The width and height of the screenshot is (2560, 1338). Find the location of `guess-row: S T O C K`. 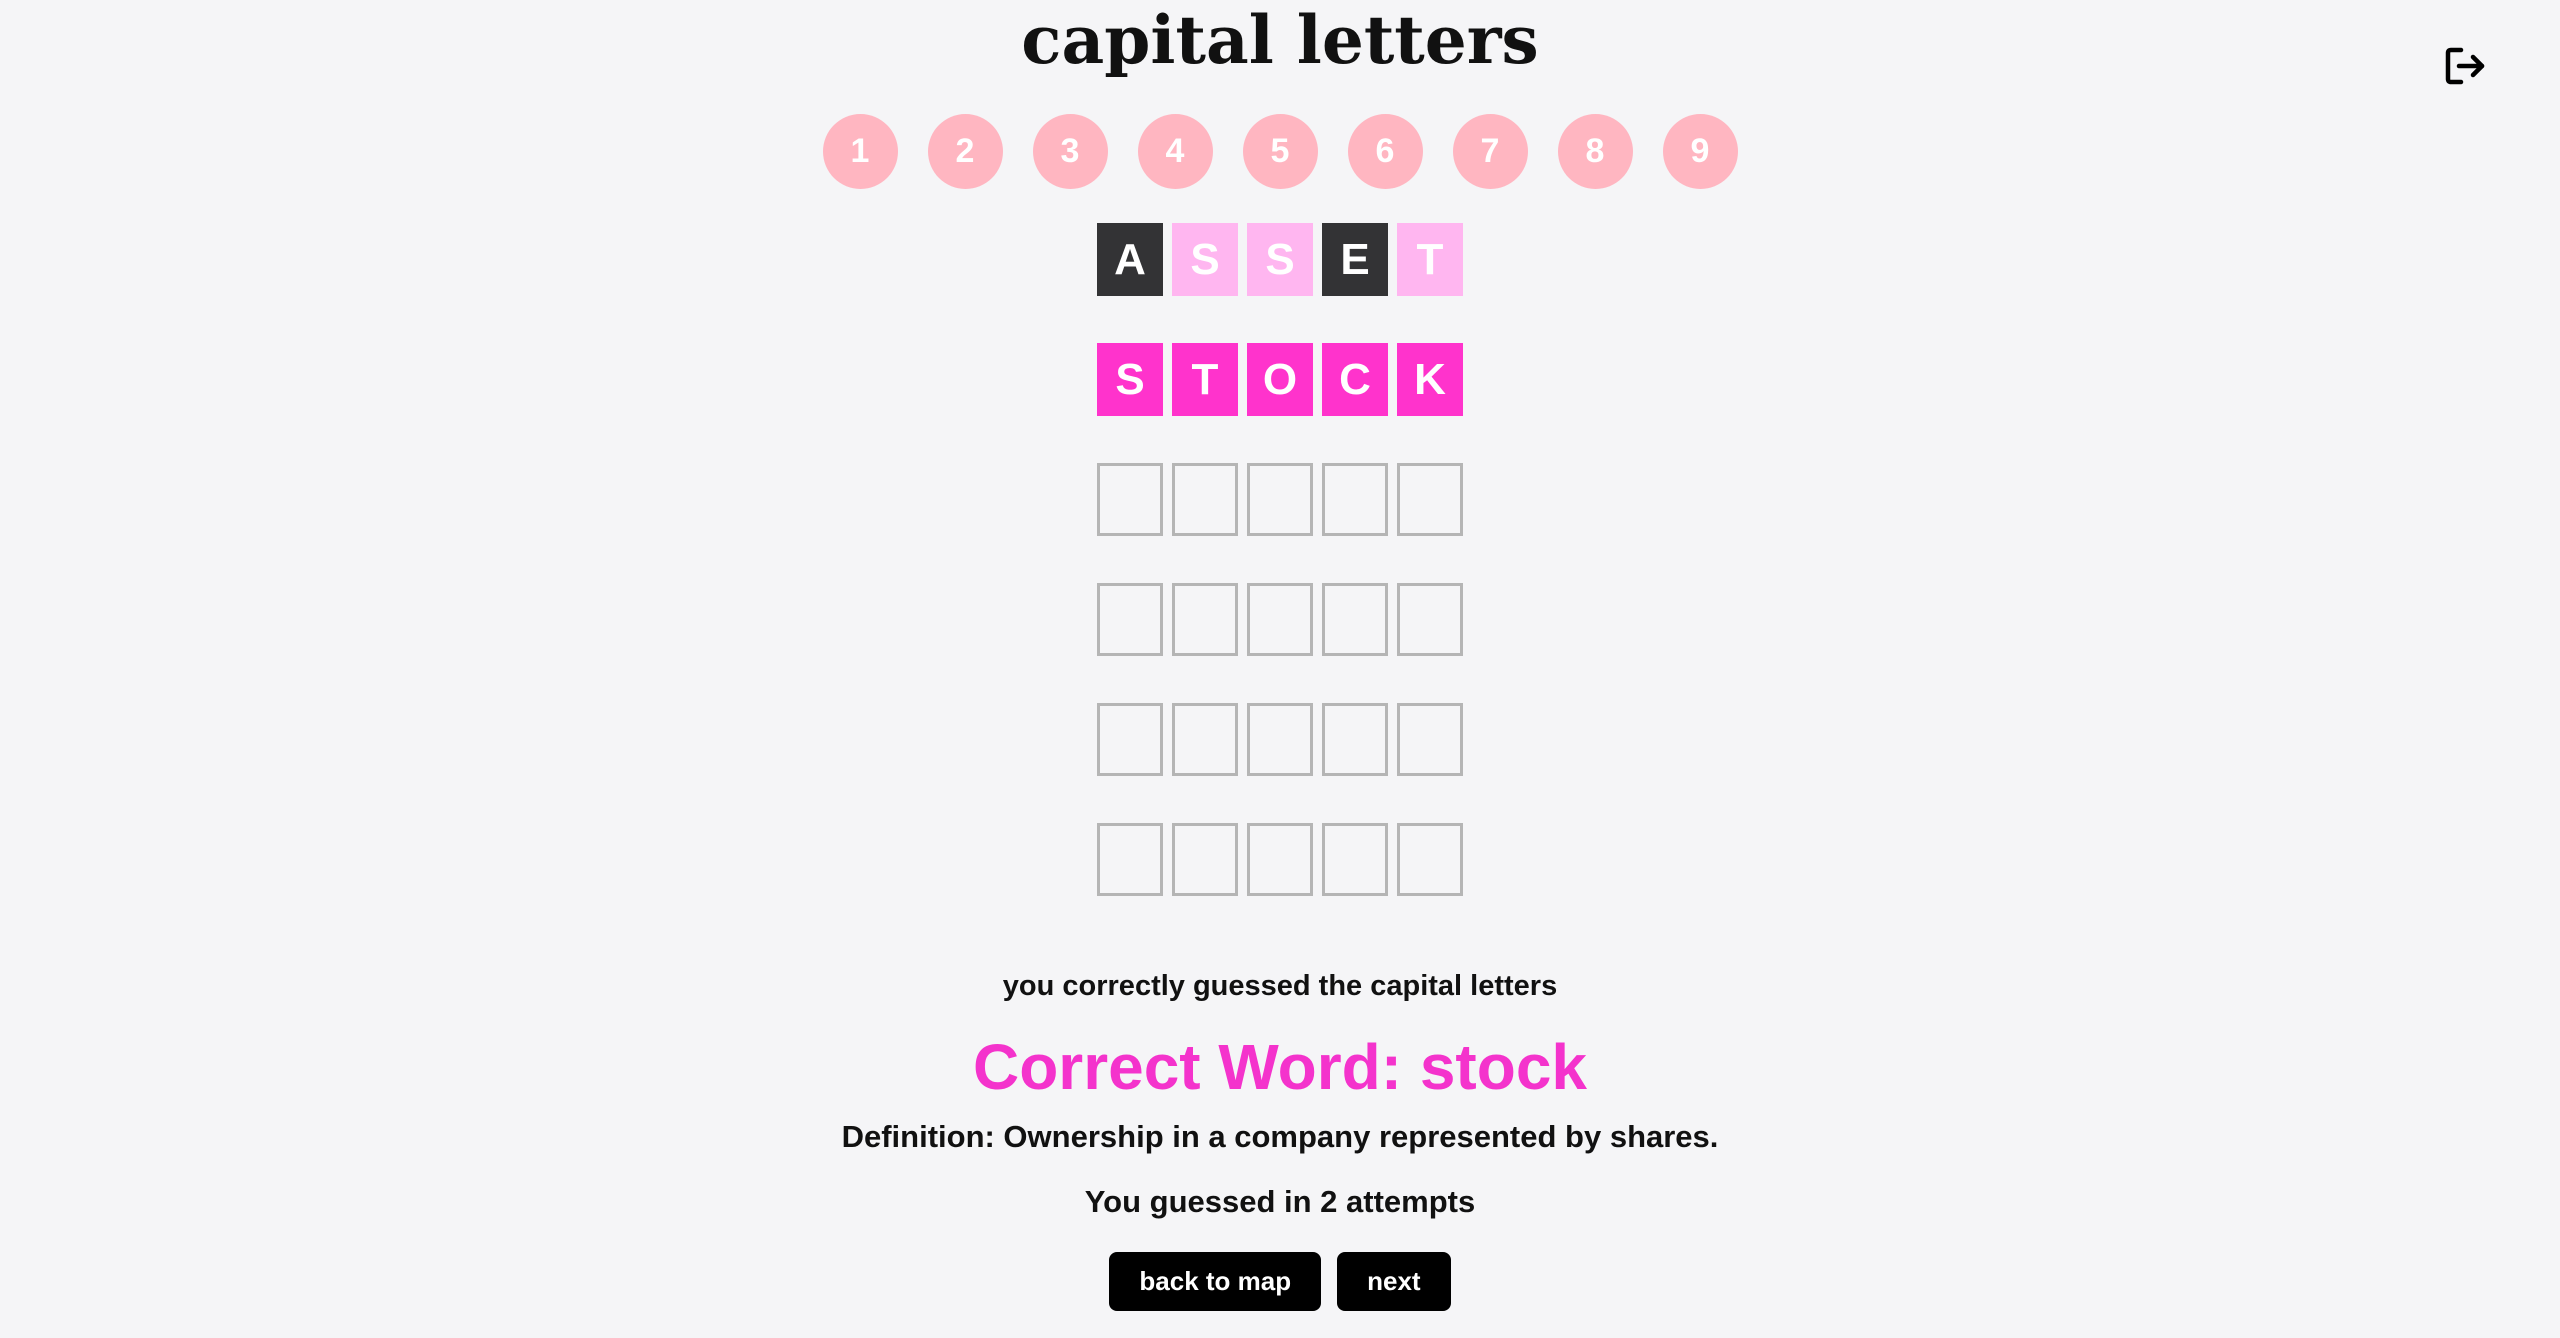

guess-row: S T O C K is located at coordinates (1280, 379).